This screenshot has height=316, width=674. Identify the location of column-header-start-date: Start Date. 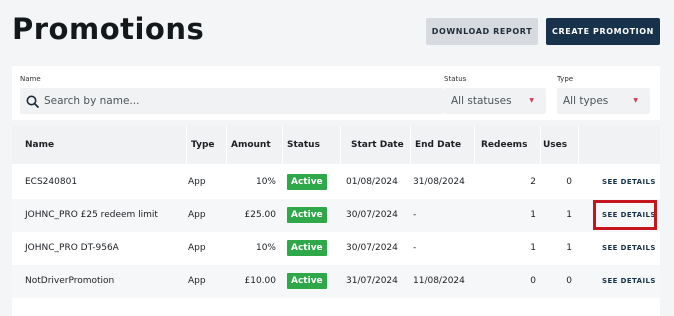
(377, 145).